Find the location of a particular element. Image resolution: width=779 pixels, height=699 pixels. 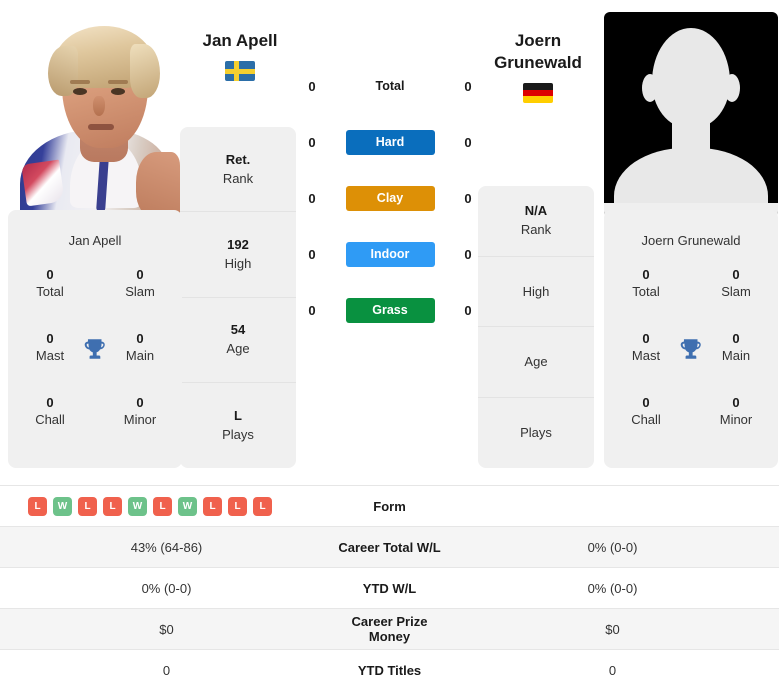

rank-value: N/A is located at coordinates (536, 211).